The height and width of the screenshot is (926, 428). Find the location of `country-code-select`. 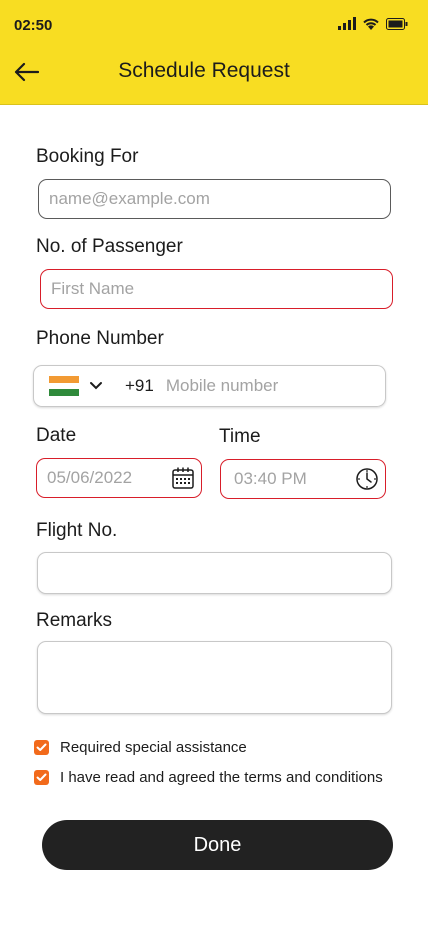

country-code-select is located at coordinates (68, 386).